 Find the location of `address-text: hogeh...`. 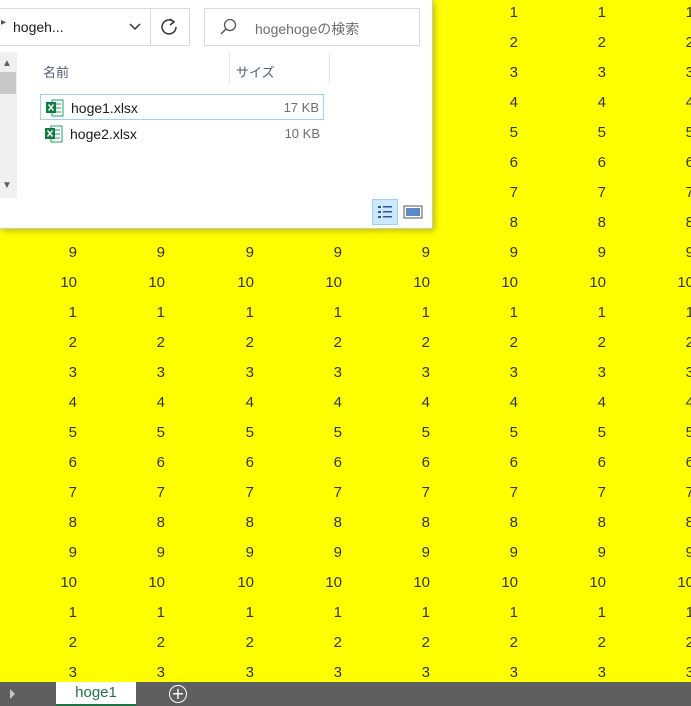

address-text: hogeh... is located at coordinates (38, 27).